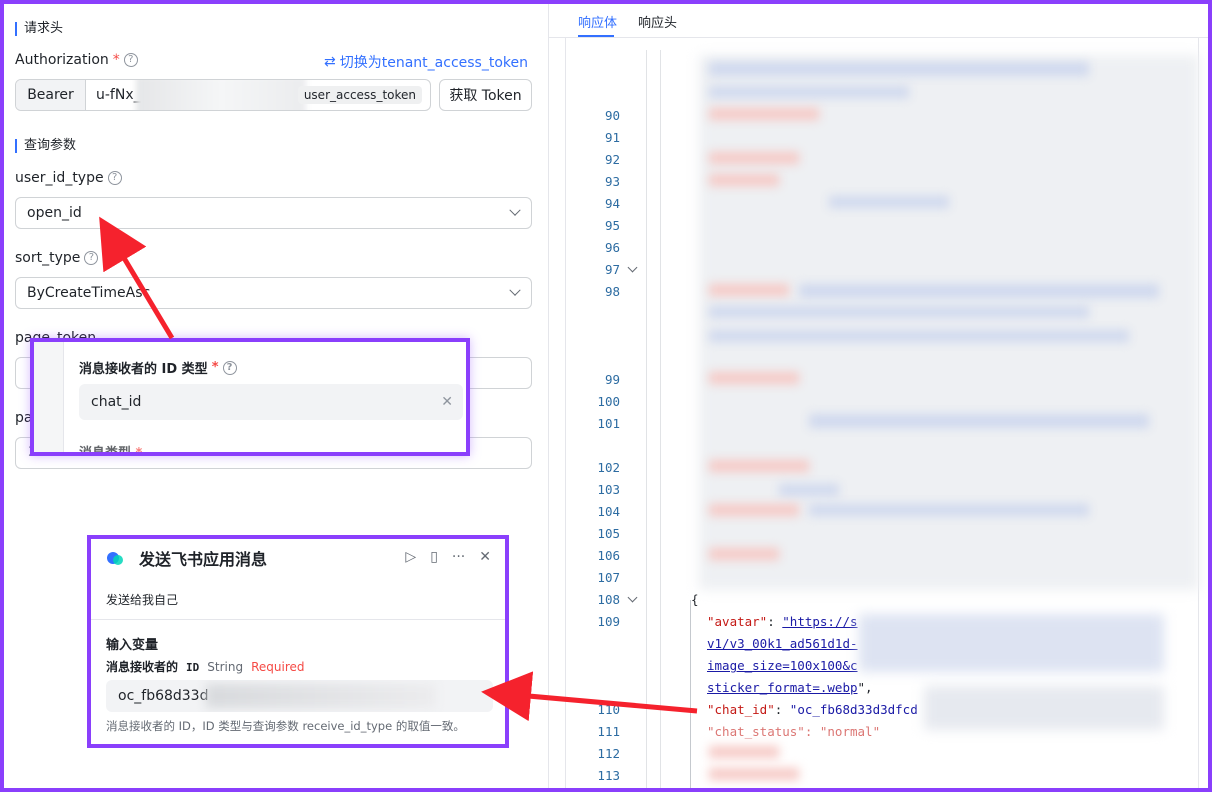  What do you see at coordinates (782, 621) in the screenshot?
I see `code-line-avatar: "avatar": "https://s` at bounding box center [782, 621].